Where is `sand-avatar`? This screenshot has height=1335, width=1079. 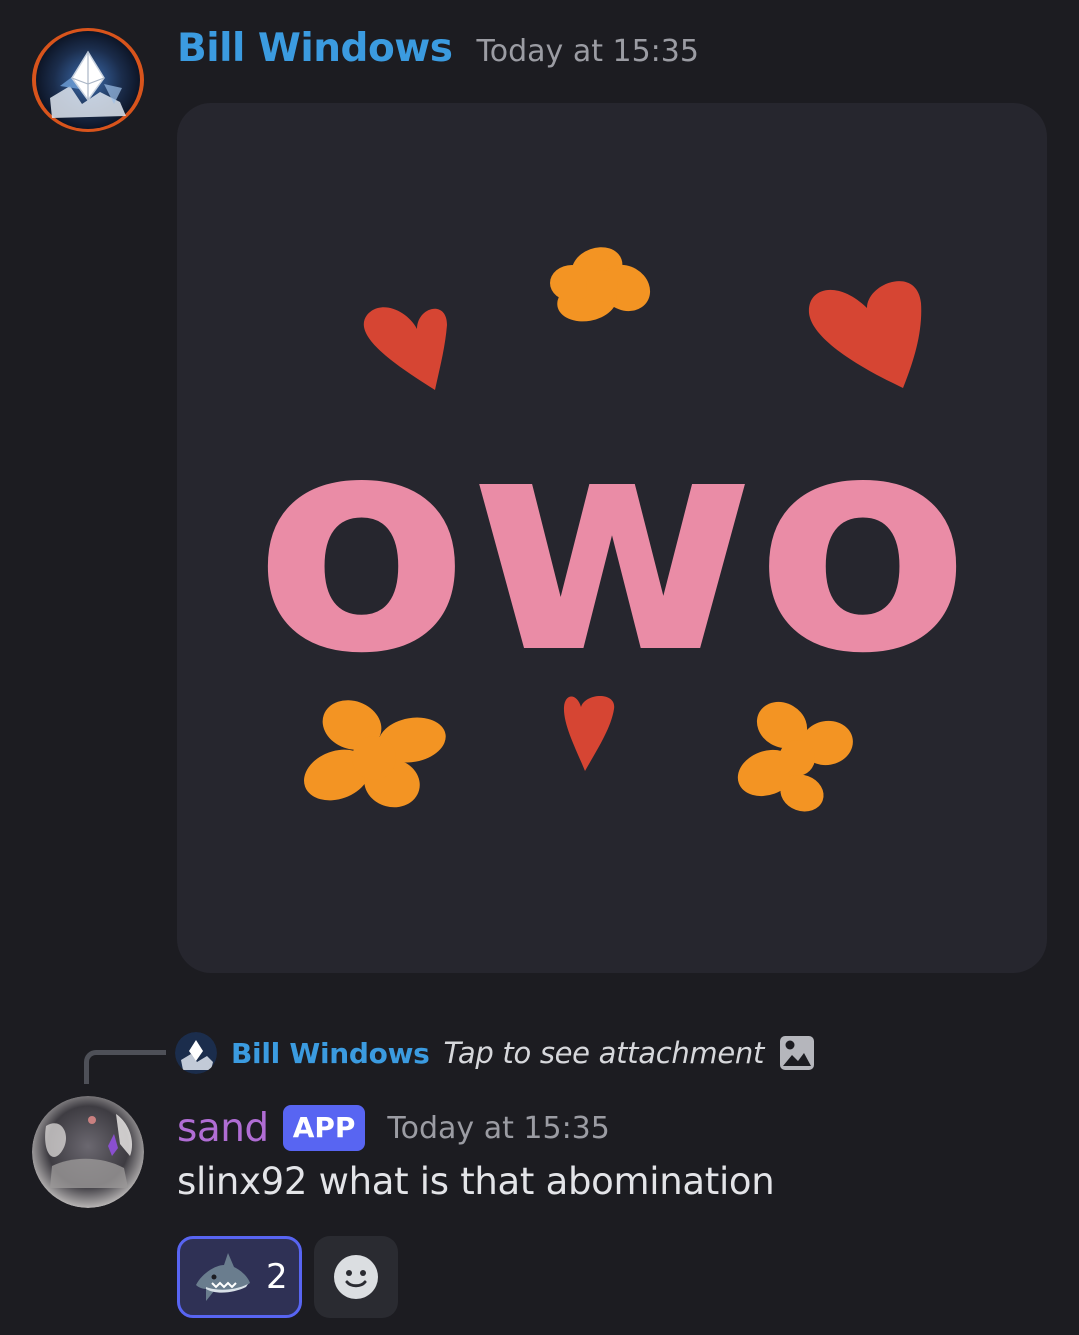
sand-avatar is located at coordinates (88, 1152).